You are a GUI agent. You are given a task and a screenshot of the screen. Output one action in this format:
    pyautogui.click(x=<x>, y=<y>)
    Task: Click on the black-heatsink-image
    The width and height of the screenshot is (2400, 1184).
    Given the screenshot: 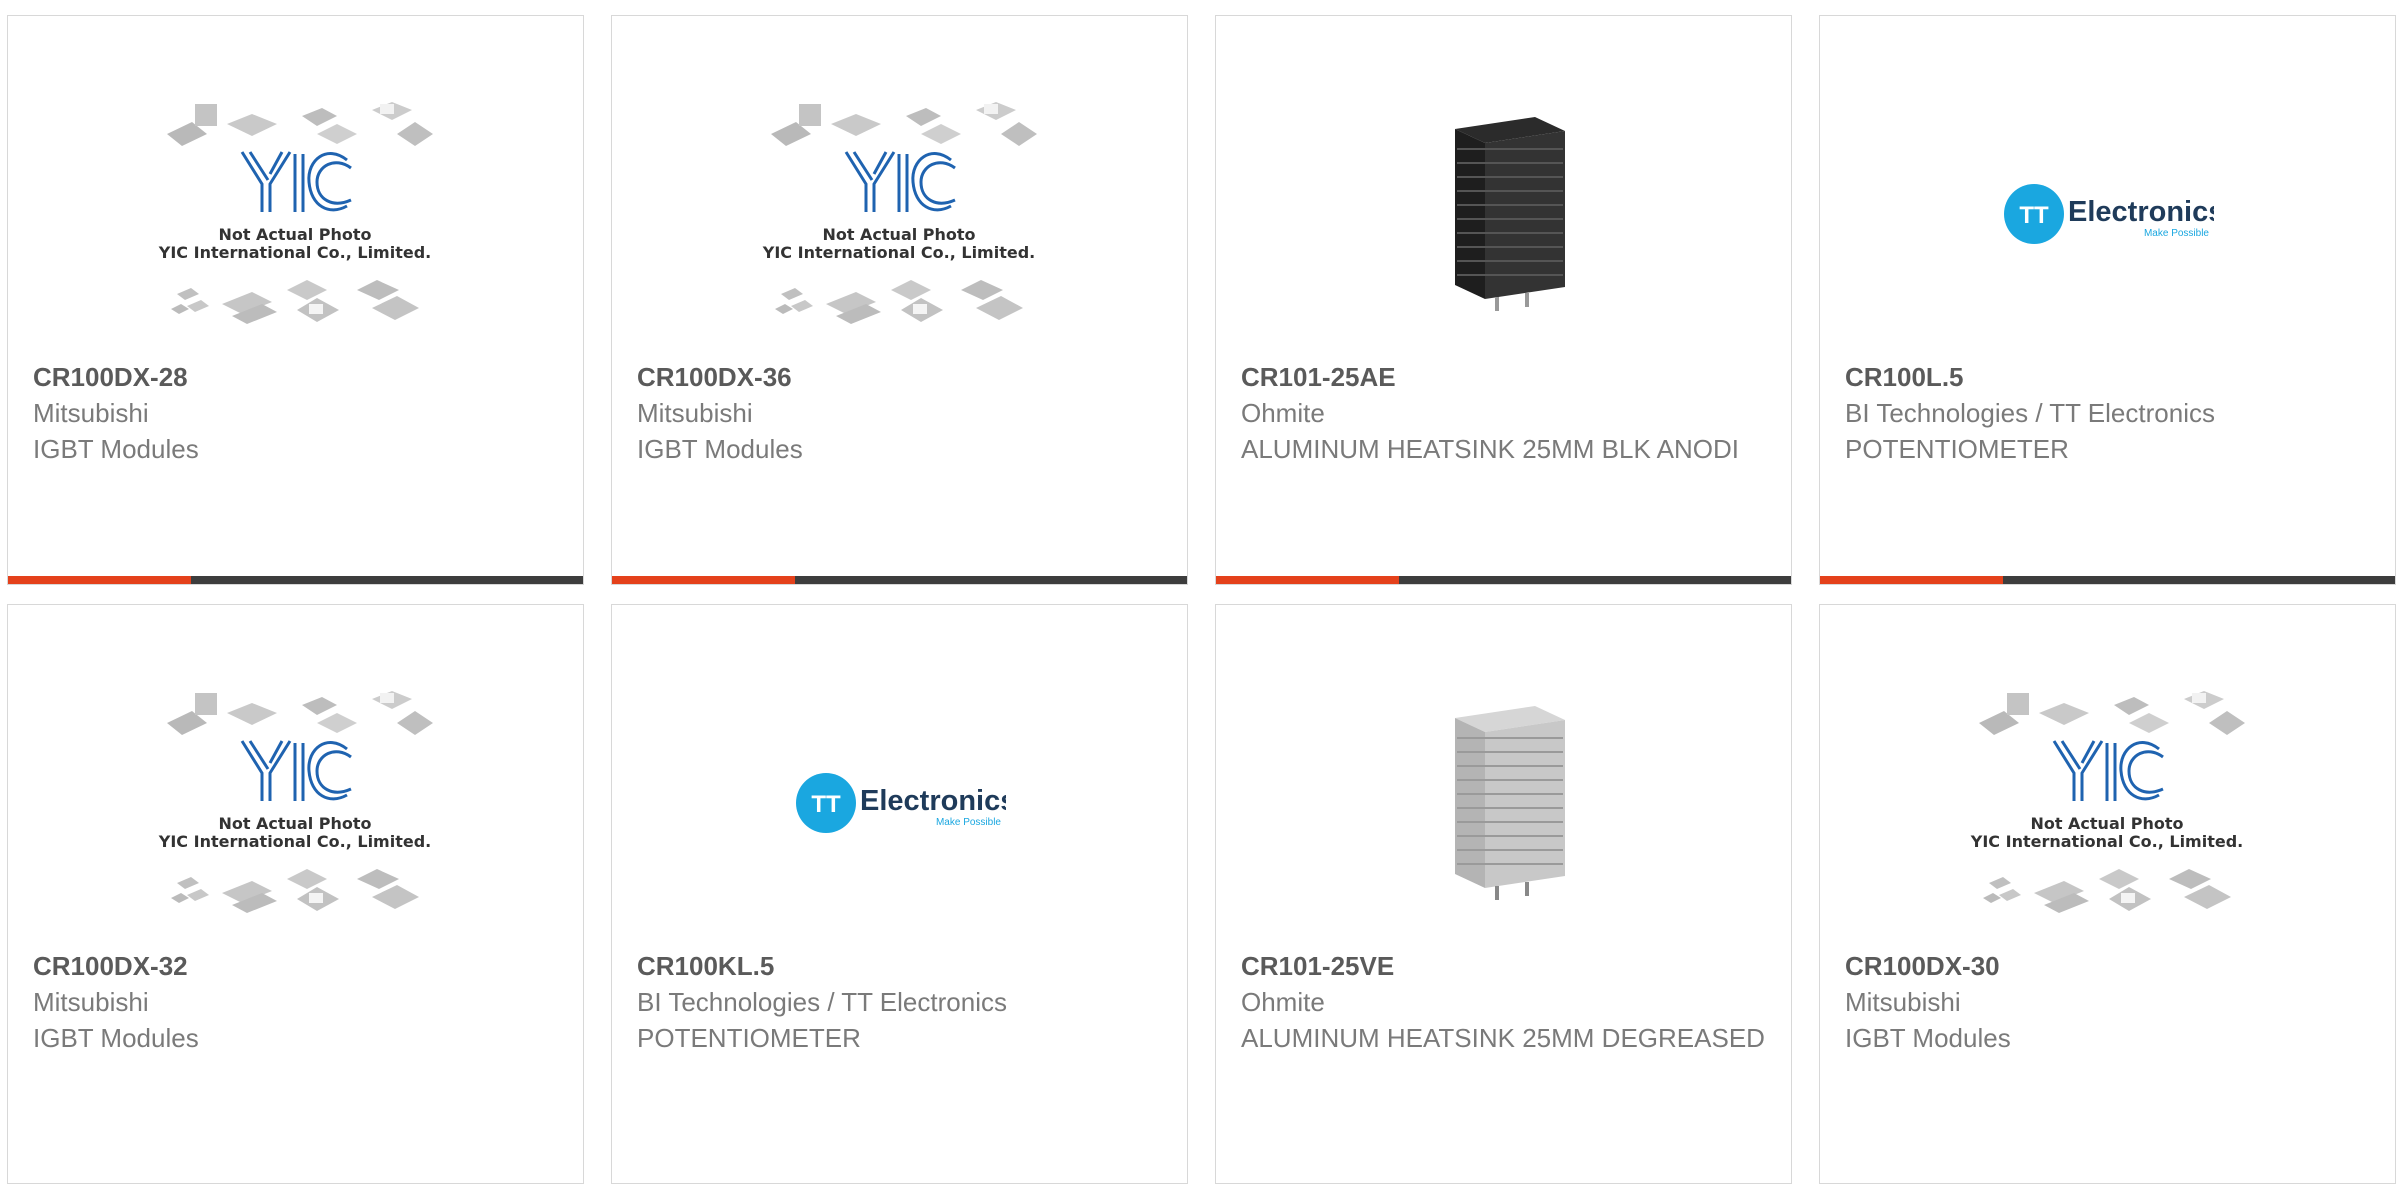 What is the action you would take?
    pyautogui.click(x=1509, y=214)
    